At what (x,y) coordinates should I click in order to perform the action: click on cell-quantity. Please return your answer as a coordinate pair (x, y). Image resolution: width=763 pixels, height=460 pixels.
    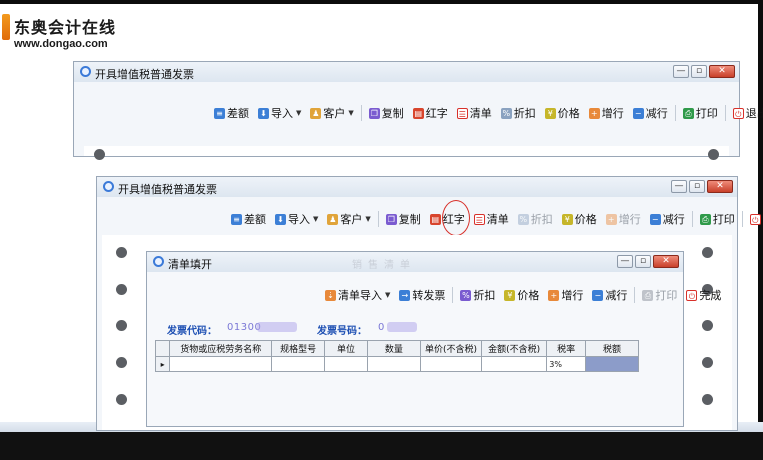
    Looking at the image, I should click on (393, 364).